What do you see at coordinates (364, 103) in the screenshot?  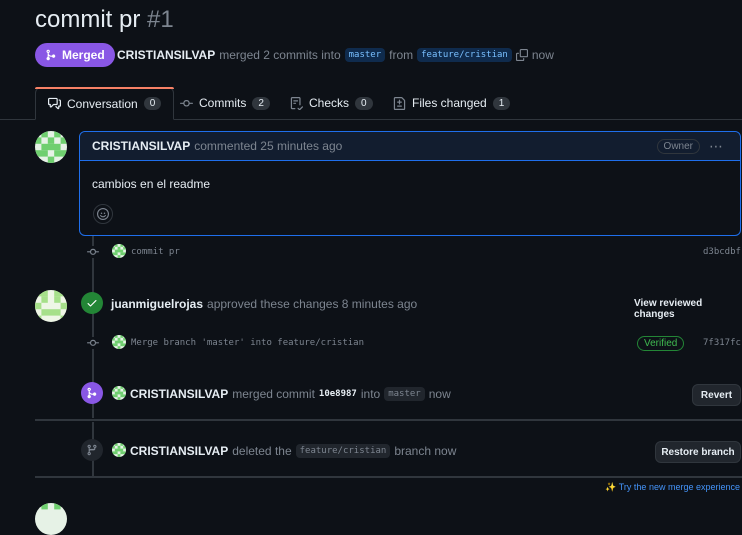 I see `tab-checks-count: 0` at bounding box center [364, 103].